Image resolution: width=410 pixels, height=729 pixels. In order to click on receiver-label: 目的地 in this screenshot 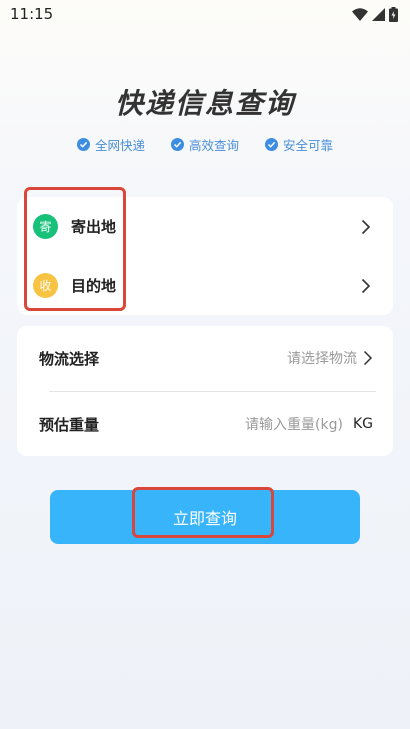, I will do `click(94, 286)`.